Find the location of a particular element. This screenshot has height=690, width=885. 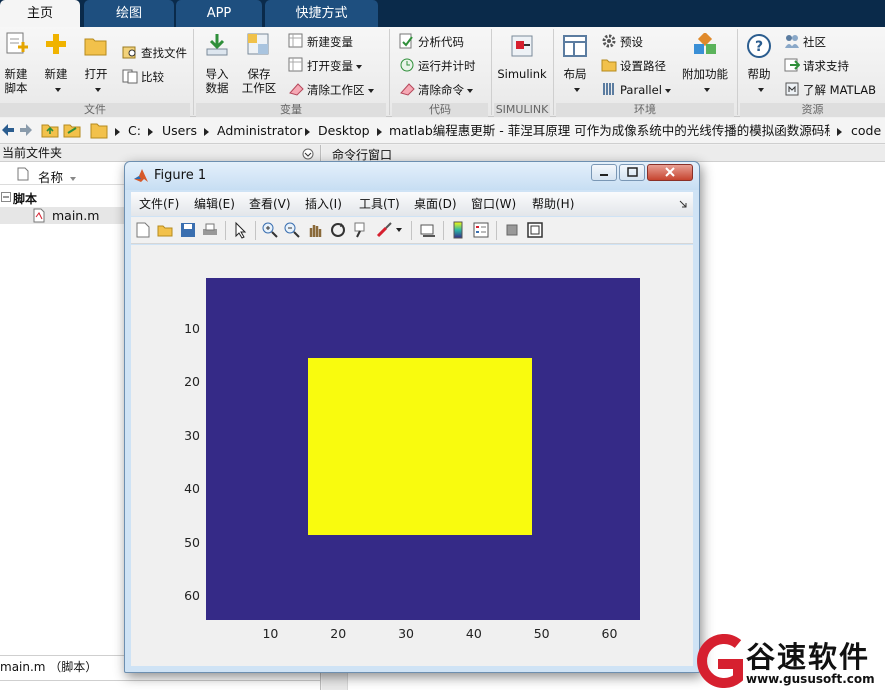

layout-label: 布局 is located at coordinates (575, 74).